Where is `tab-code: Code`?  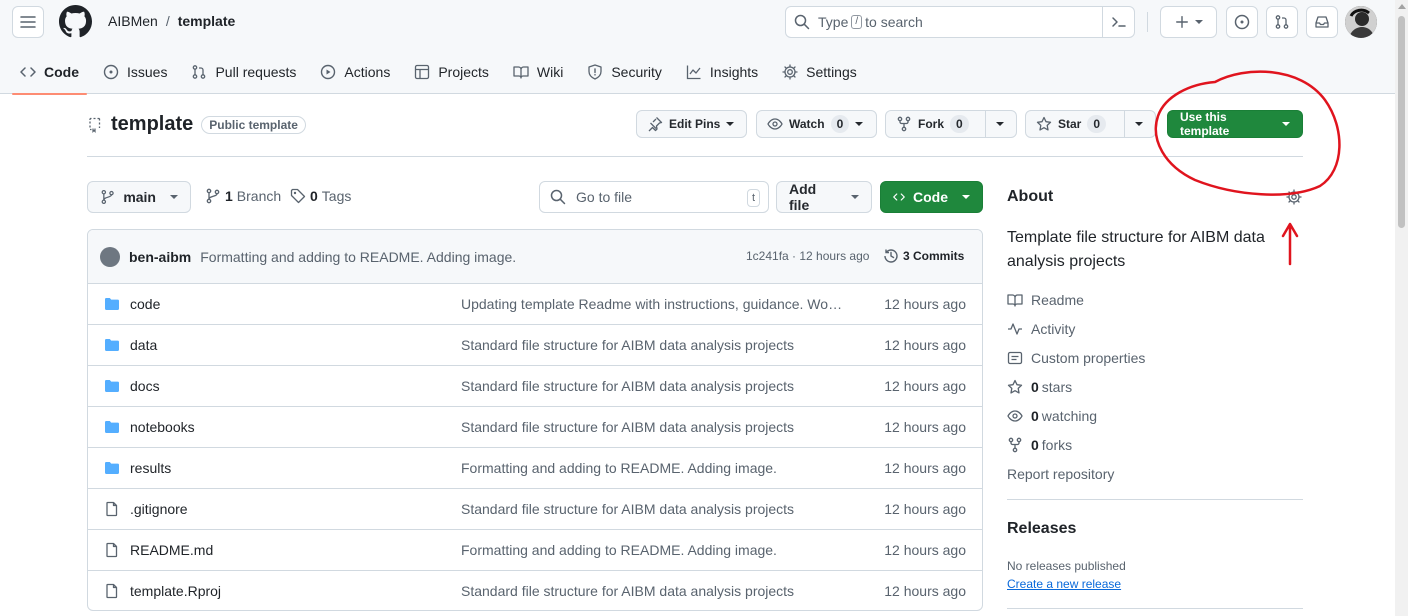
tab-code: Code is located at coordinates (49, 72).